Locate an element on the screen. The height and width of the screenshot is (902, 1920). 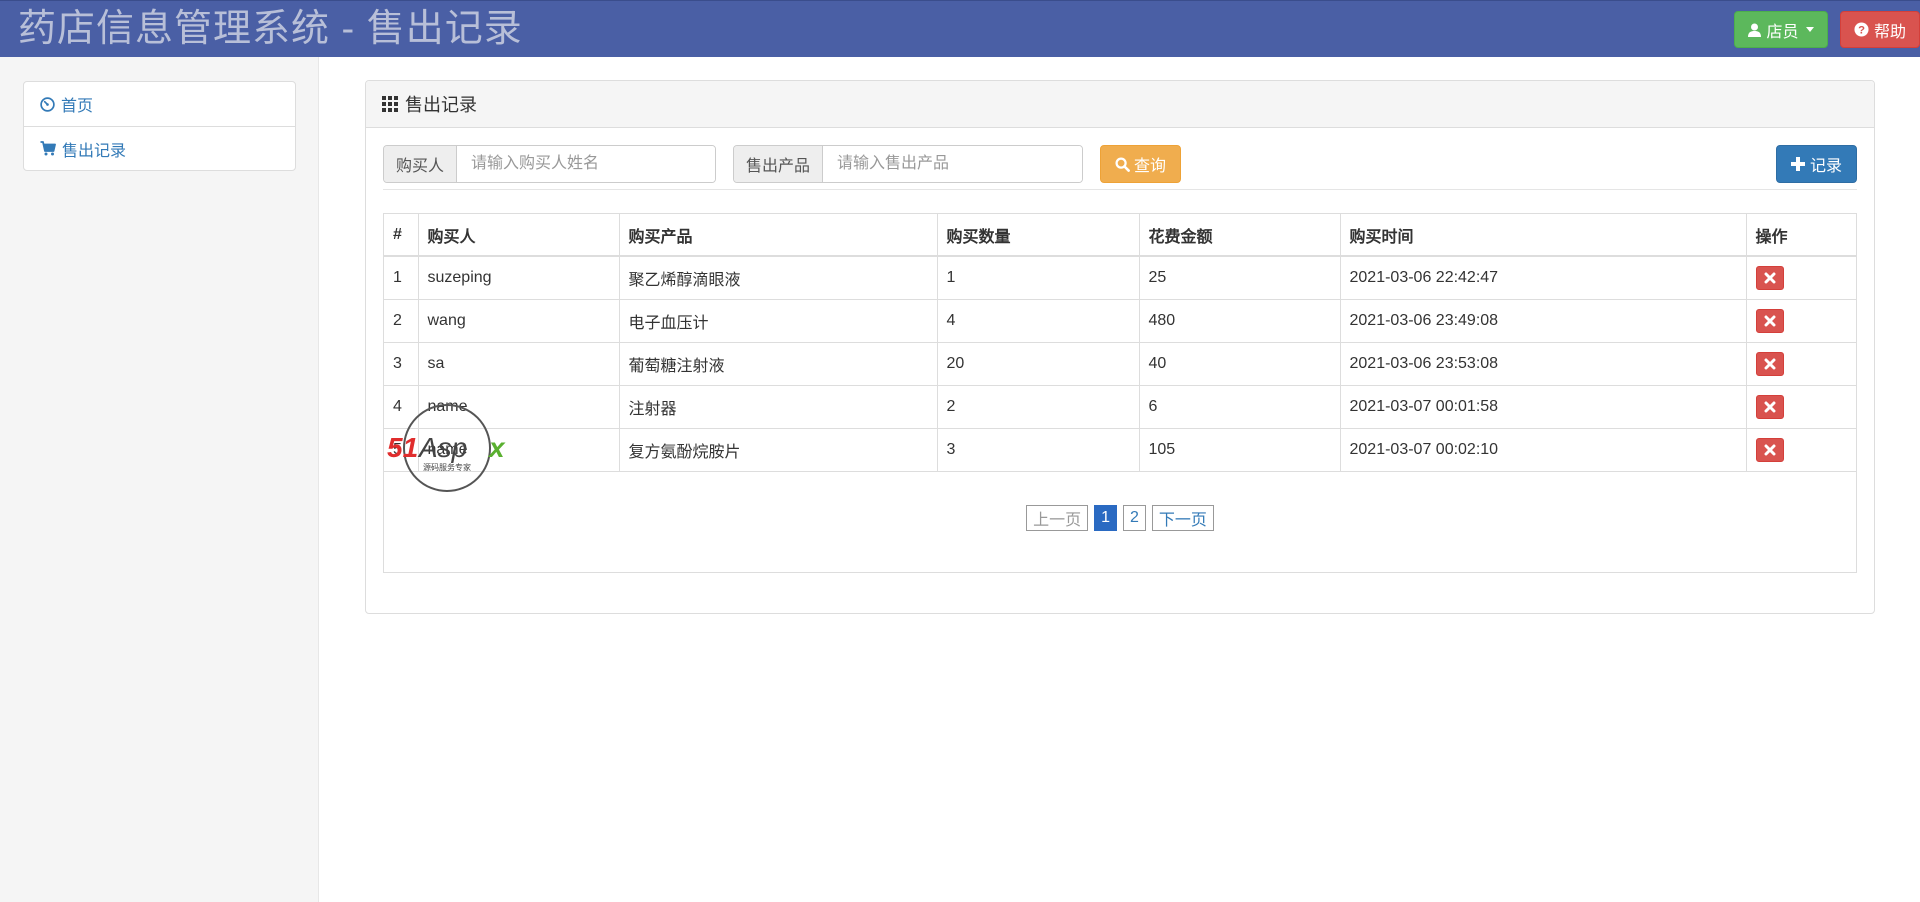
column-header: 购买产品 is located at coordinates (778, 235).